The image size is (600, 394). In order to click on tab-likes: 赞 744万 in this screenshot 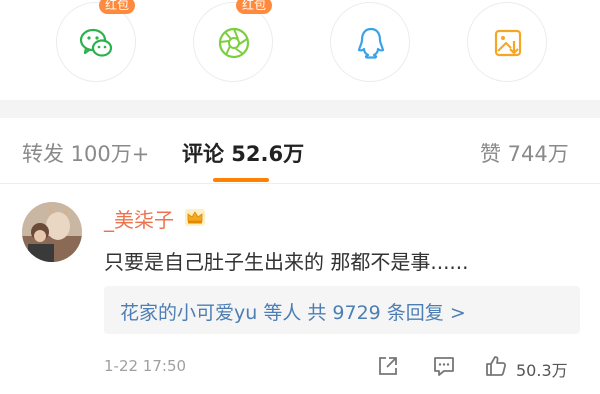, I will do `click(524, 153)`.